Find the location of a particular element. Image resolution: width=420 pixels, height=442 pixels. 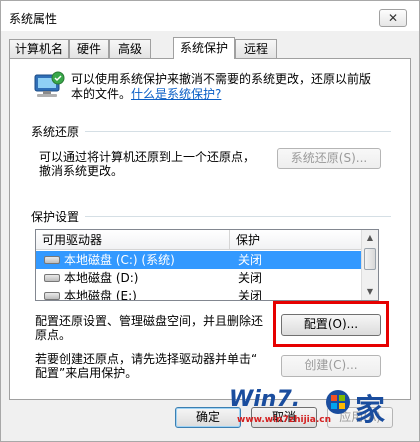

create-desc-line2: 配置”来启用保护。 is located at coordinates (86, 373).